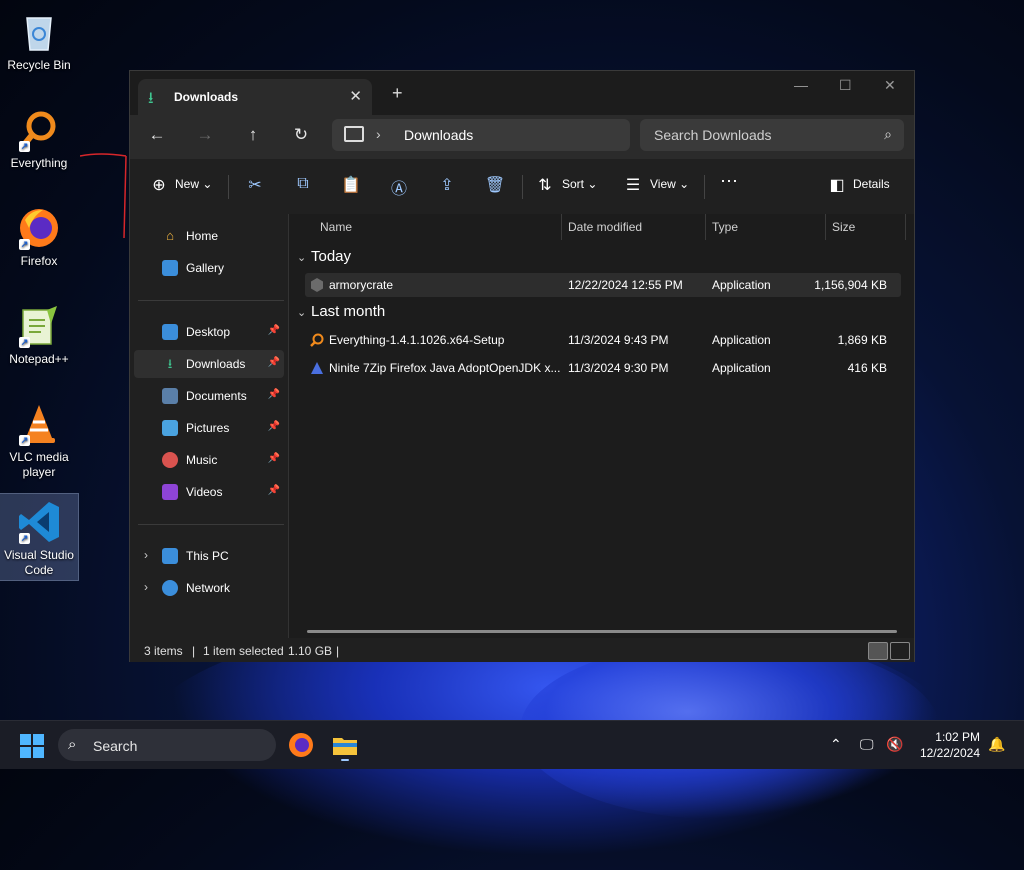  I want to click on sidebar-item-music: Music 📌, so click(209, 460).